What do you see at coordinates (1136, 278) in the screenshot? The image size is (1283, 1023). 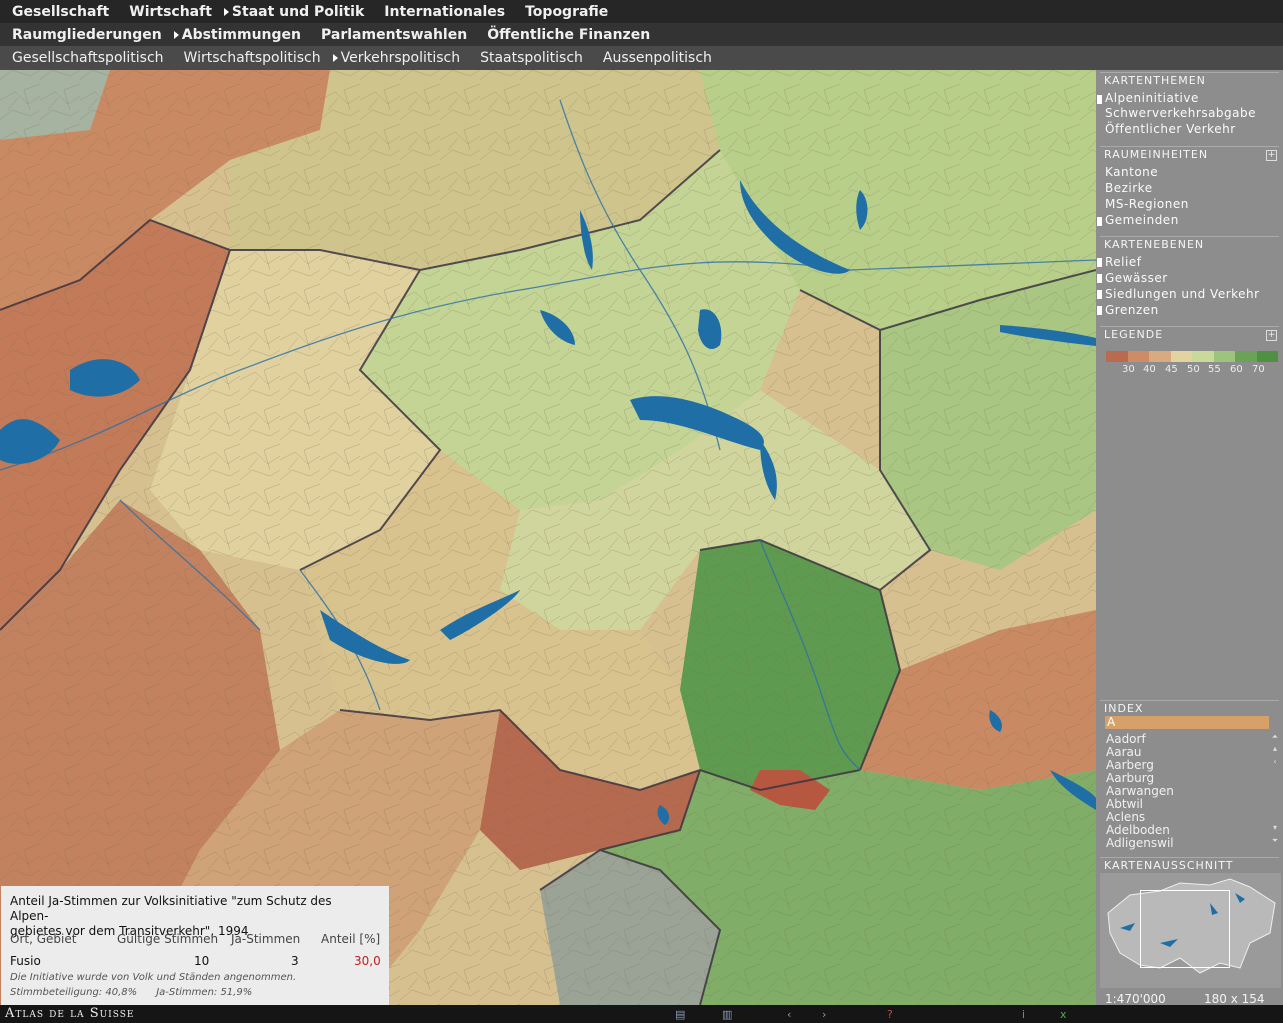 I see `layer-gewaesser: Gewässer` at bounding box center [1136, 278].